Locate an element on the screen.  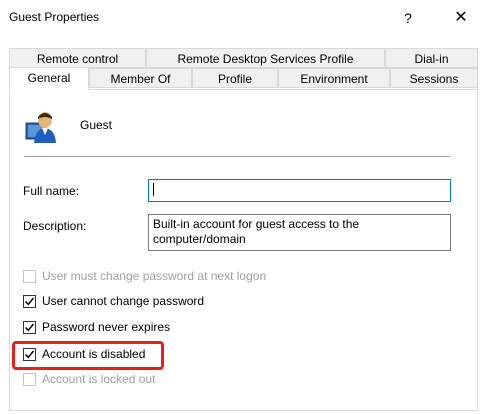
description-label: Description: is located at coordinates (55, 226).